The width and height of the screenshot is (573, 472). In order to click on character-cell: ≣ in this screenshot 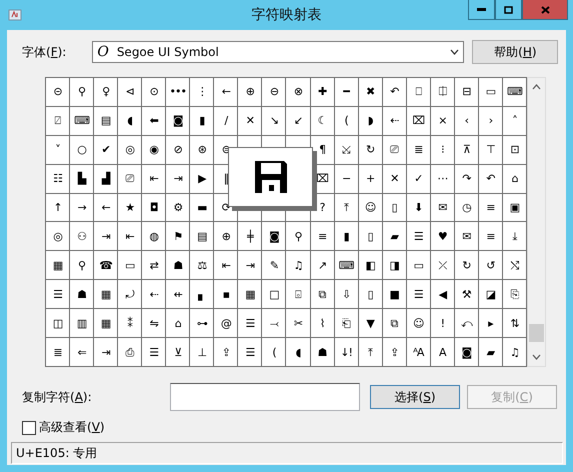, I will do `click(418, 150)`.